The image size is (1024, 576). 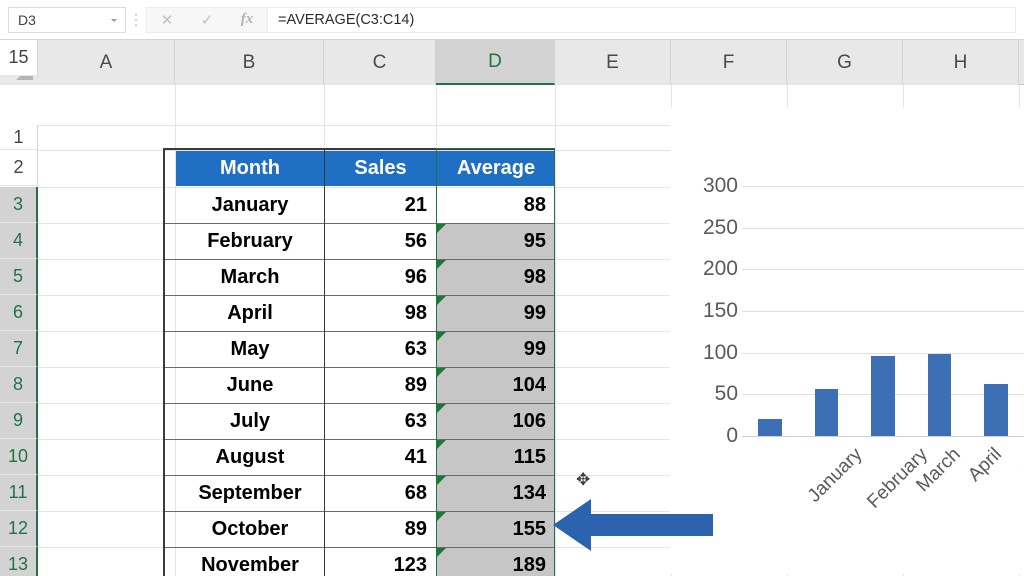 I want to click on chart-x-tick-label: May, so click(x=1022, y=464).